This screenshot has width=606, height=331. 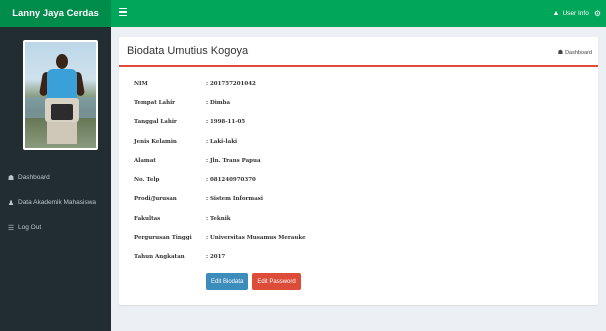 I want to click on breadcrumb: ☗ Dashboard, so click(x=574, y=53).